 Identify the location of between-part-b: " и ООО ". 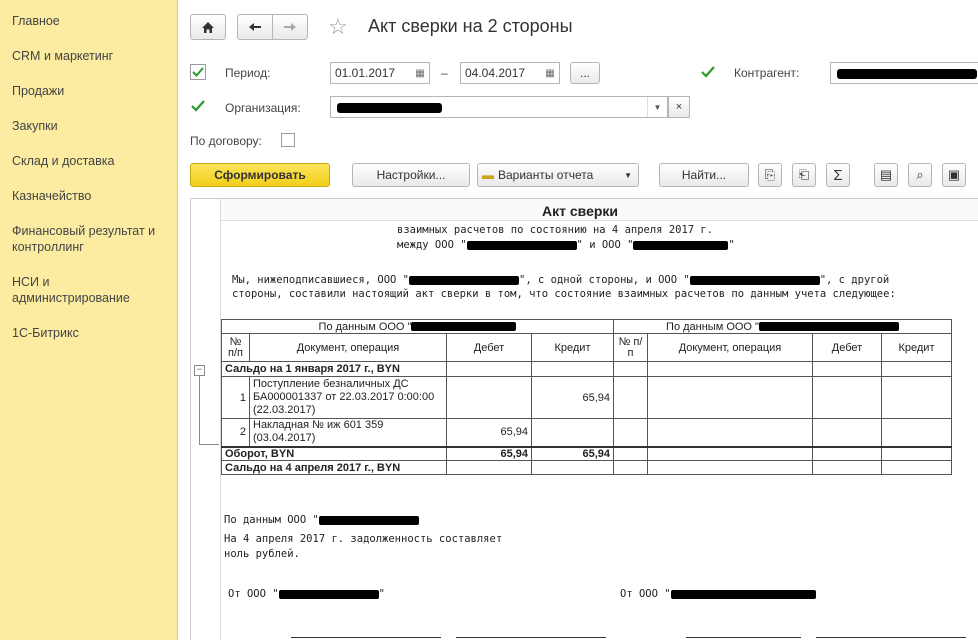
(605, 245).